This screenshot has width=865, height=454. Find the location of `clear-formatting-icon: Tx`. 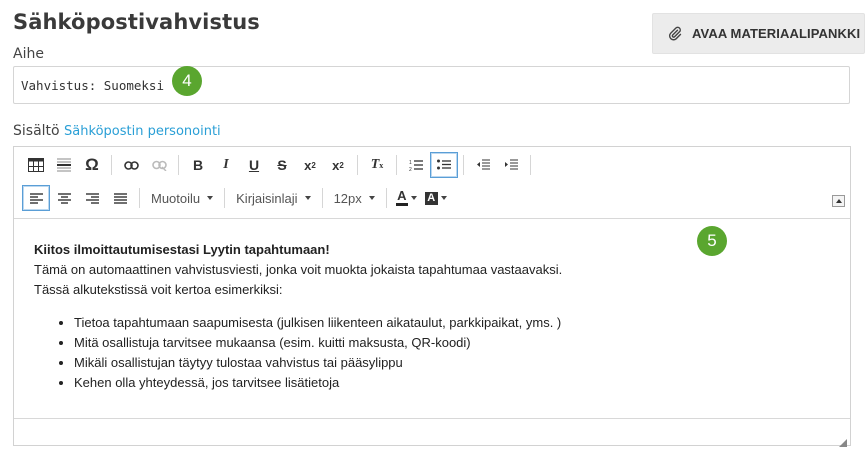

clear-formatting-icon: Tx is located at coordinates (377, 165).